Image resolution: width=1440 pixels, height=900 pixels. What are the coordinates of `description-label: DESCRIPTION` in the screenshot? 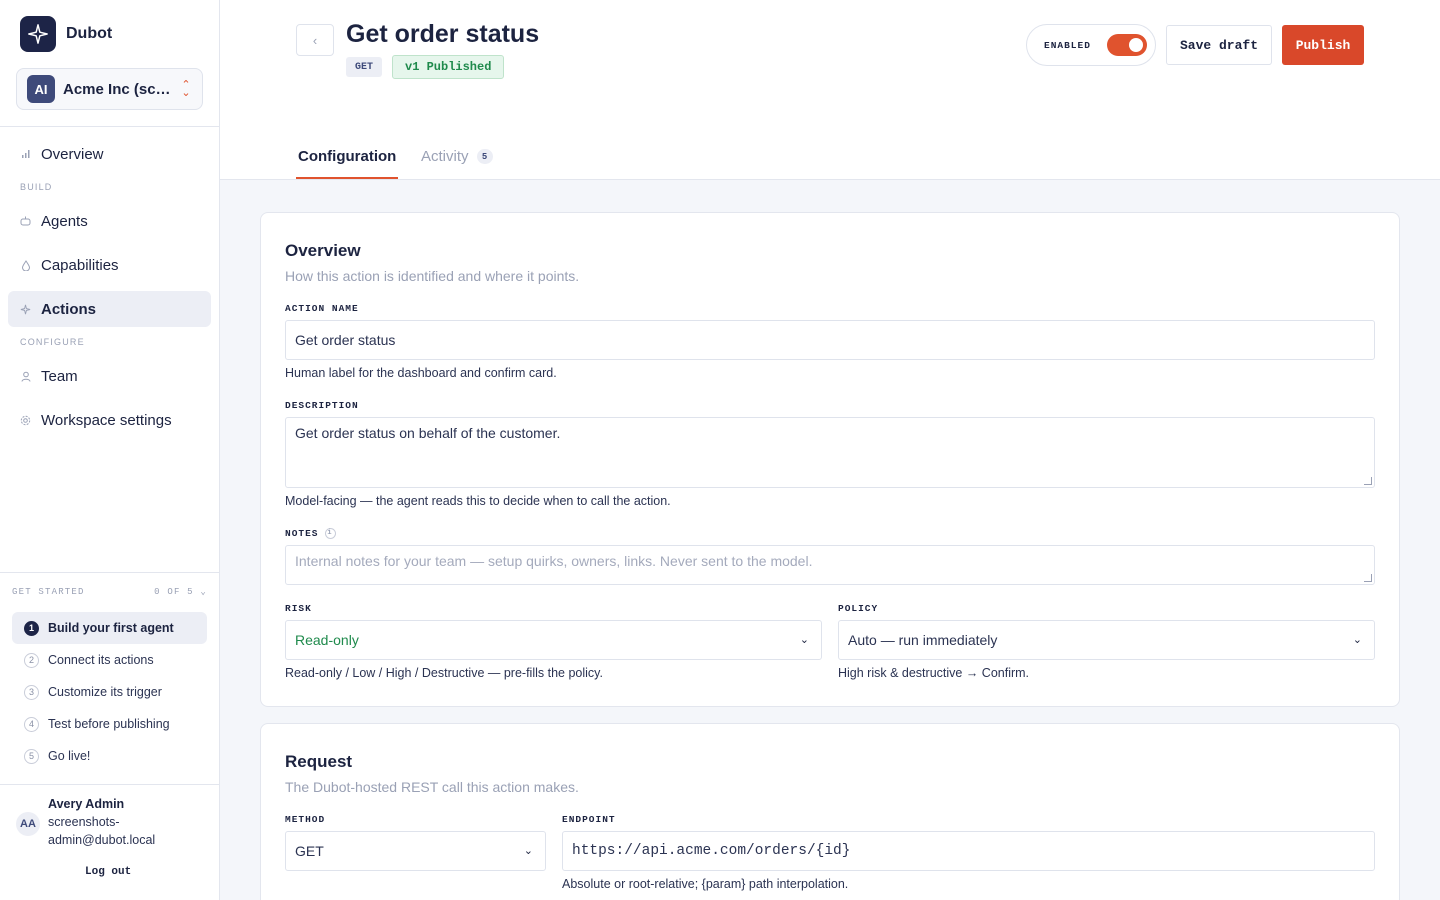 It's located at (322, 405).